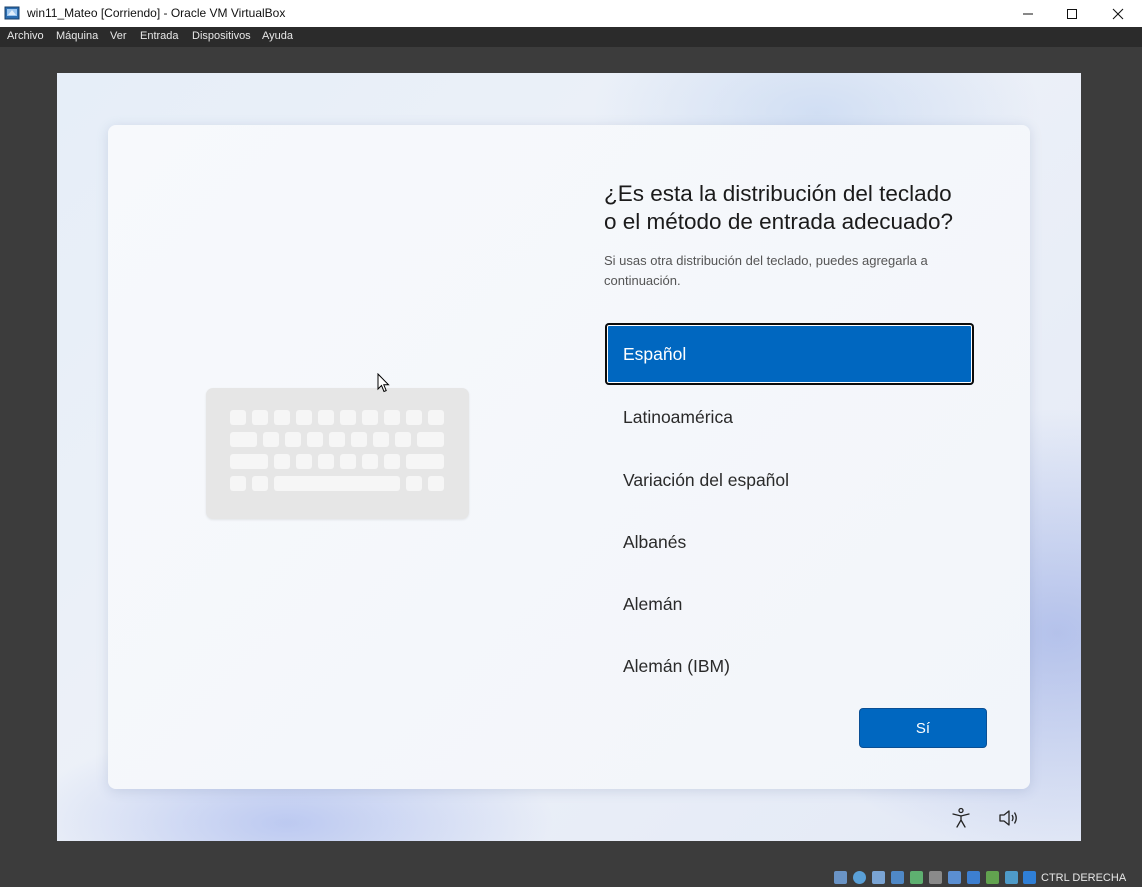 The image size is (1142, 887). What do you see at coordinates (935, 877) in the screenshot?
I see `shared-folders-icon` at bounding box center [935, 877].